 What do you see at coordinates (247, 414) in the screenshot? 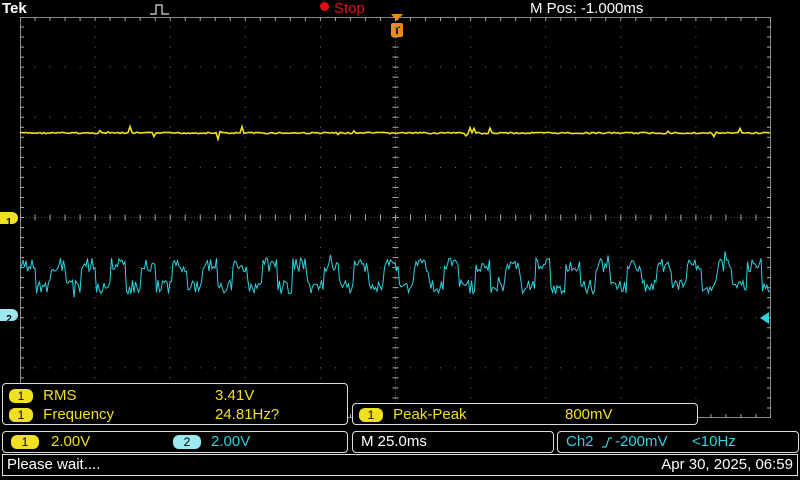
I see `measurement-value: 24.81Hz?` at bounding box center [247, 414].